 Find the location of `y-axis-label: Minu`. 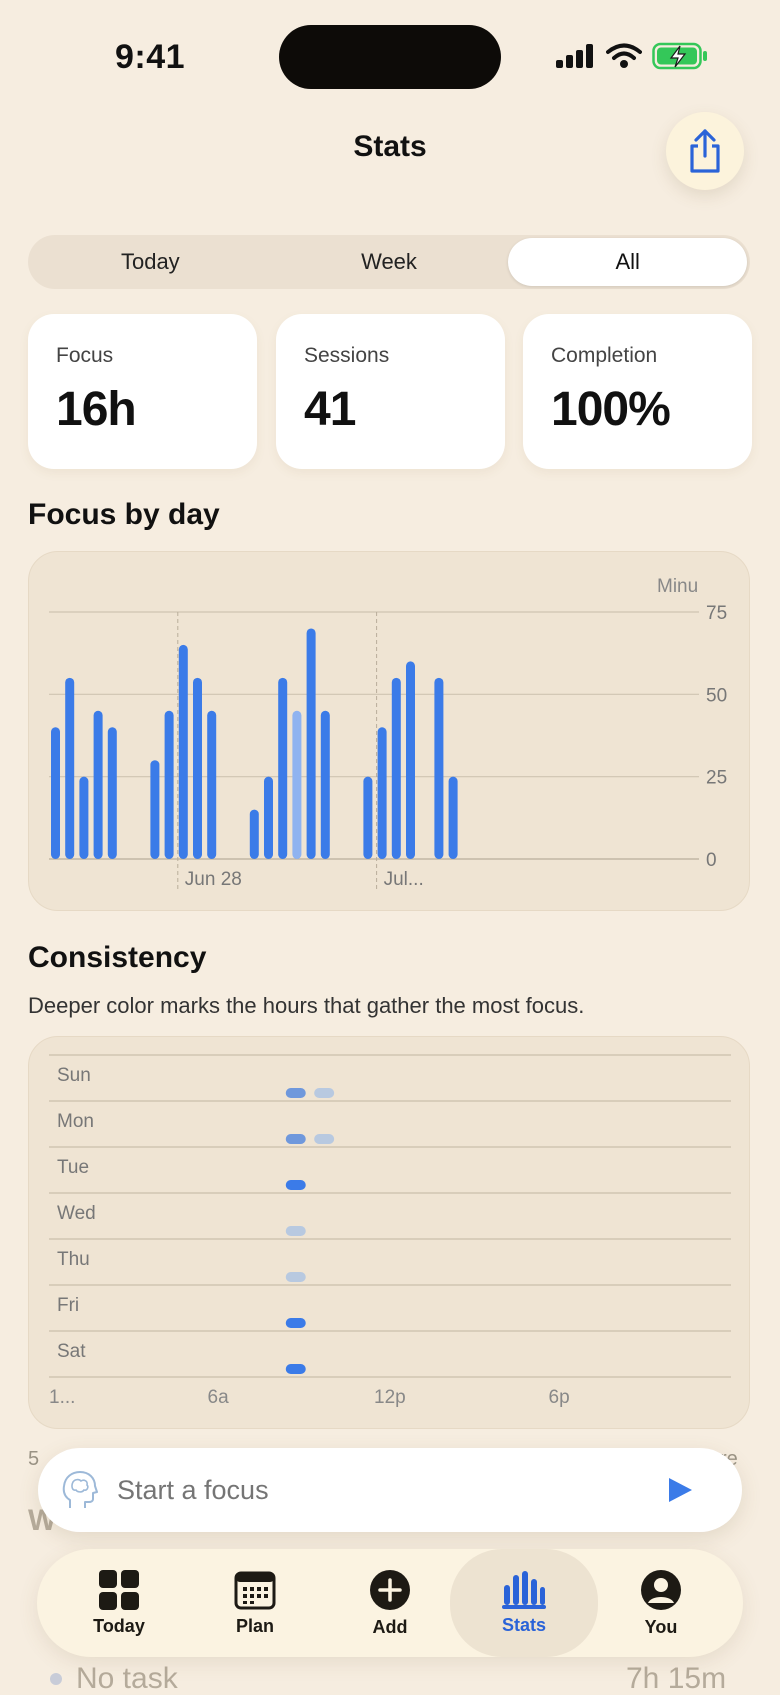

y-axis-label: Minu is located at coordinates (677, 586).